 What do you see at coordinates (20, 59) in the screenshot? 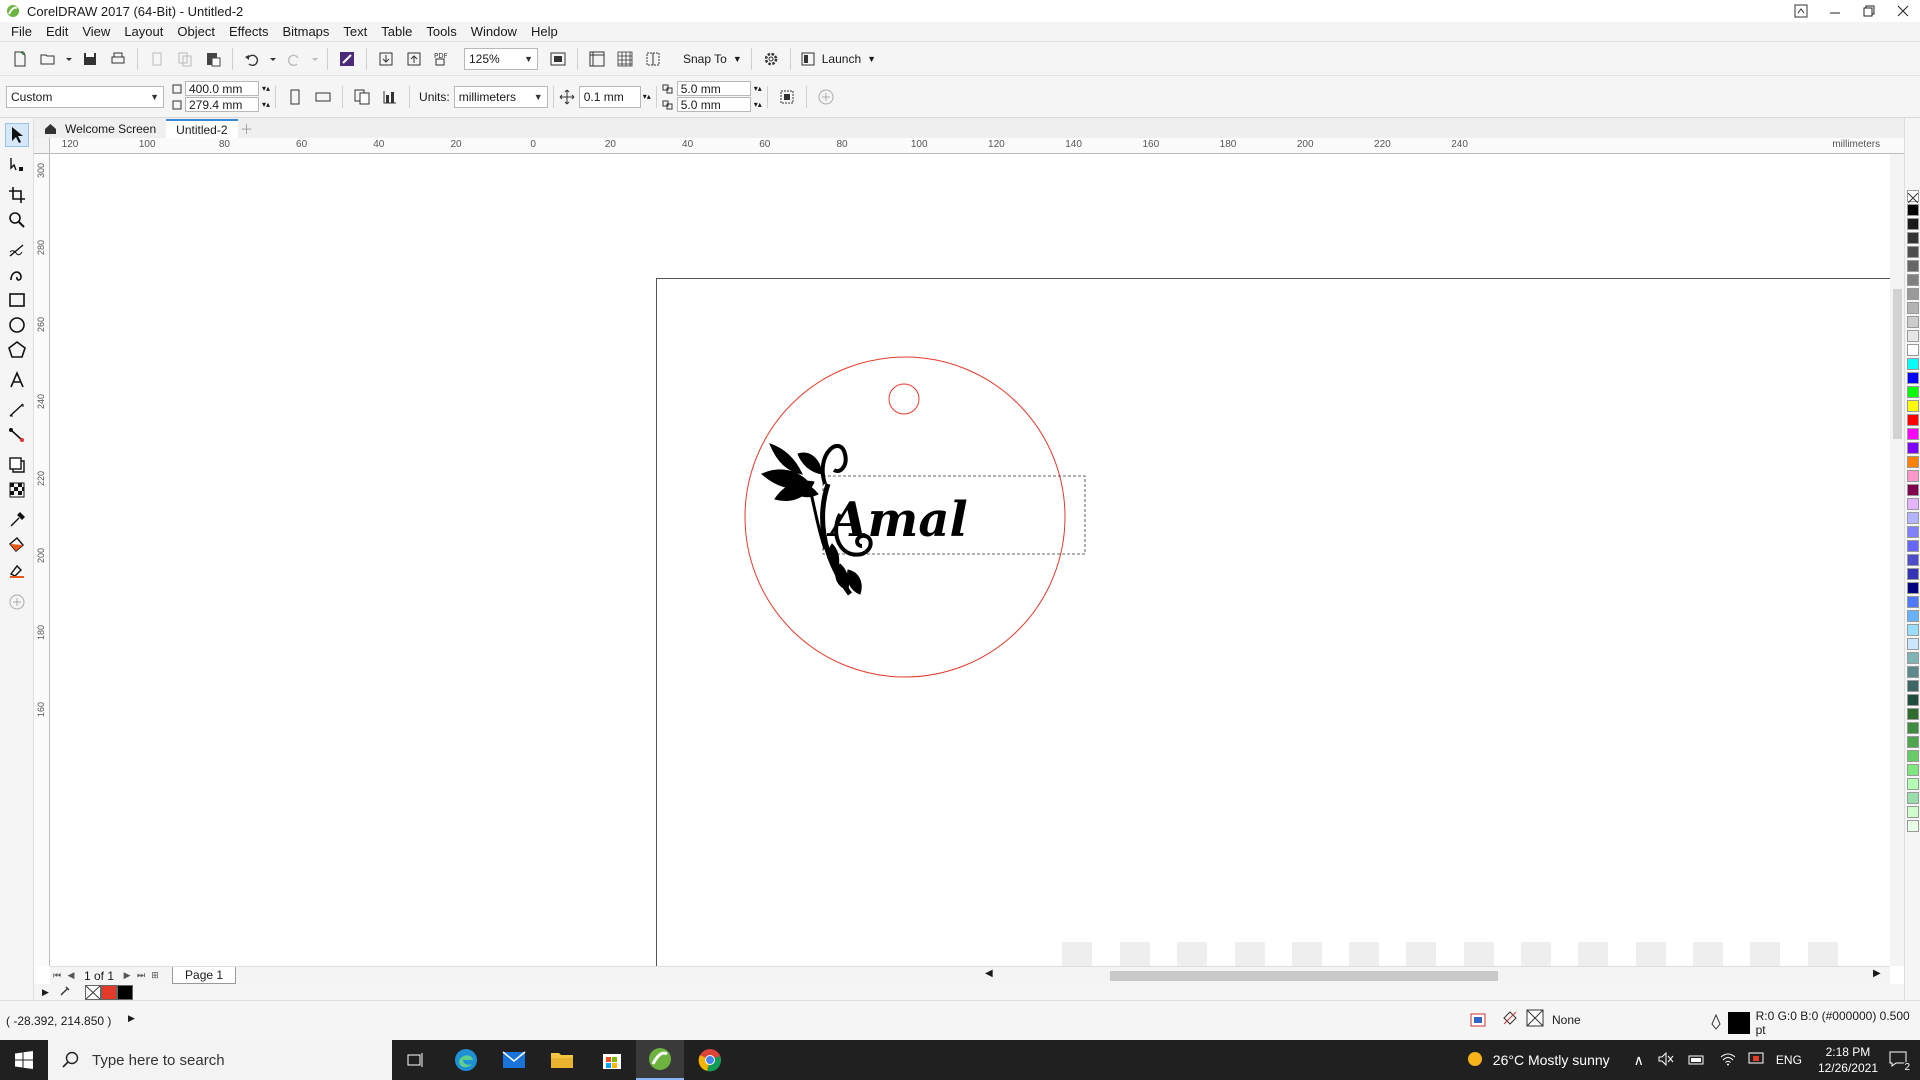
I see `new-document-icon` at bounding box center [20, 59].